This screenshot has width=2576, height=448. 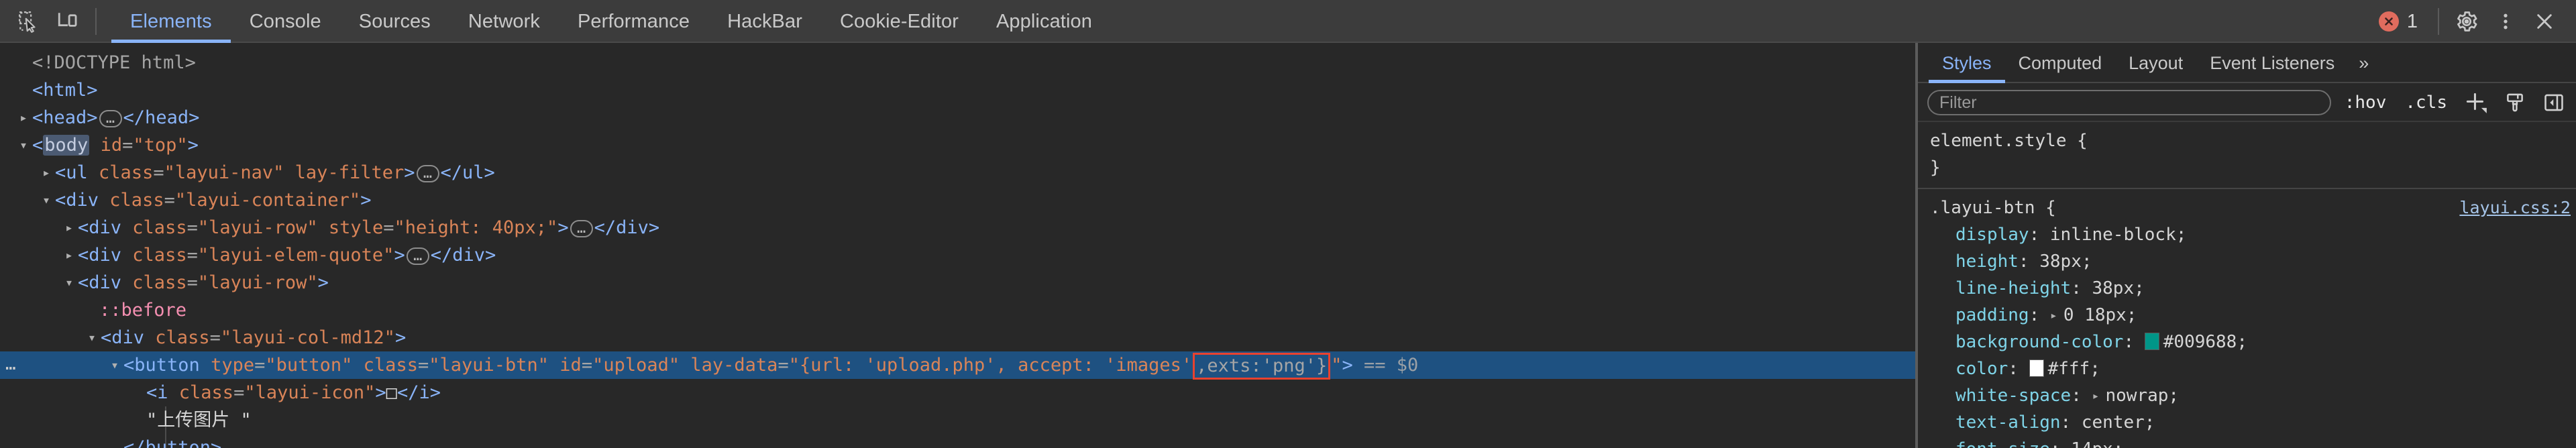 I want to click on collapse-triangle-button: ▾, so click(x=114, y=365).